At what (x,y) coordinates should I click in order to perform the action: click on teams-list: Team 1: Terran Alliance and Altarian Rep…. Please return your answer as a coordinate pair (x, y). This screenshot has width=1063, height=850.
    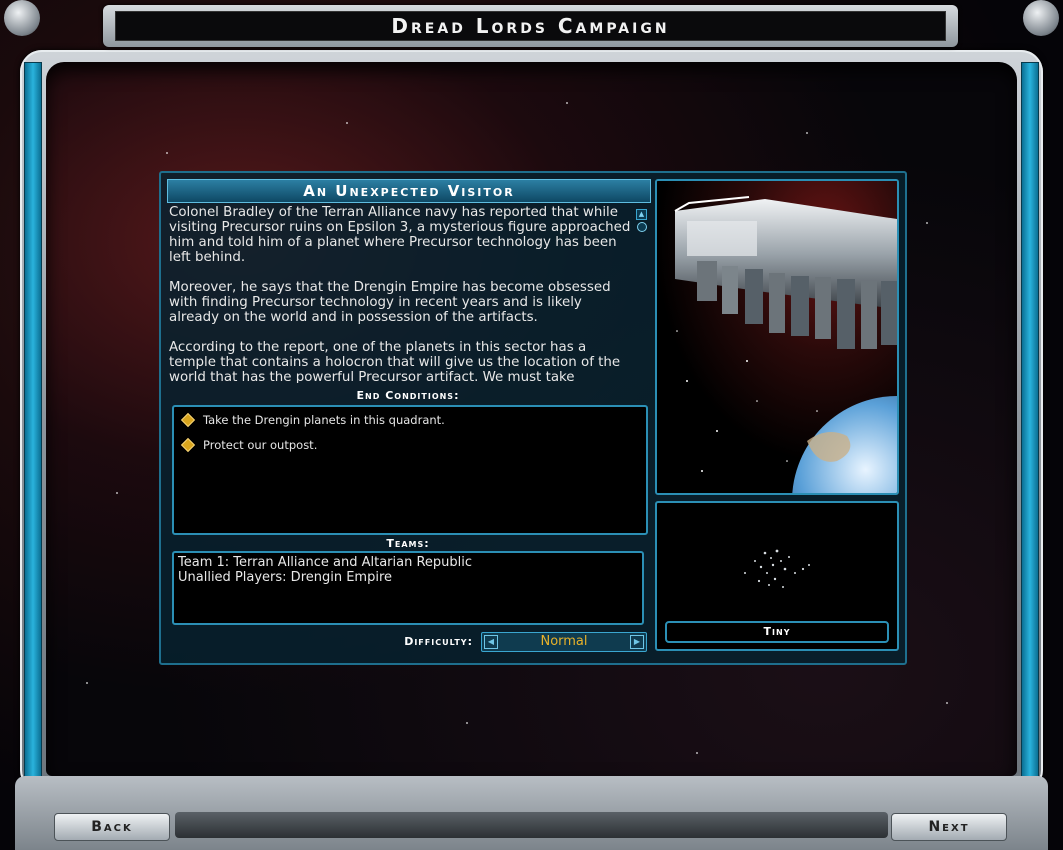
    Looking at the image, I should click on (408, 588).